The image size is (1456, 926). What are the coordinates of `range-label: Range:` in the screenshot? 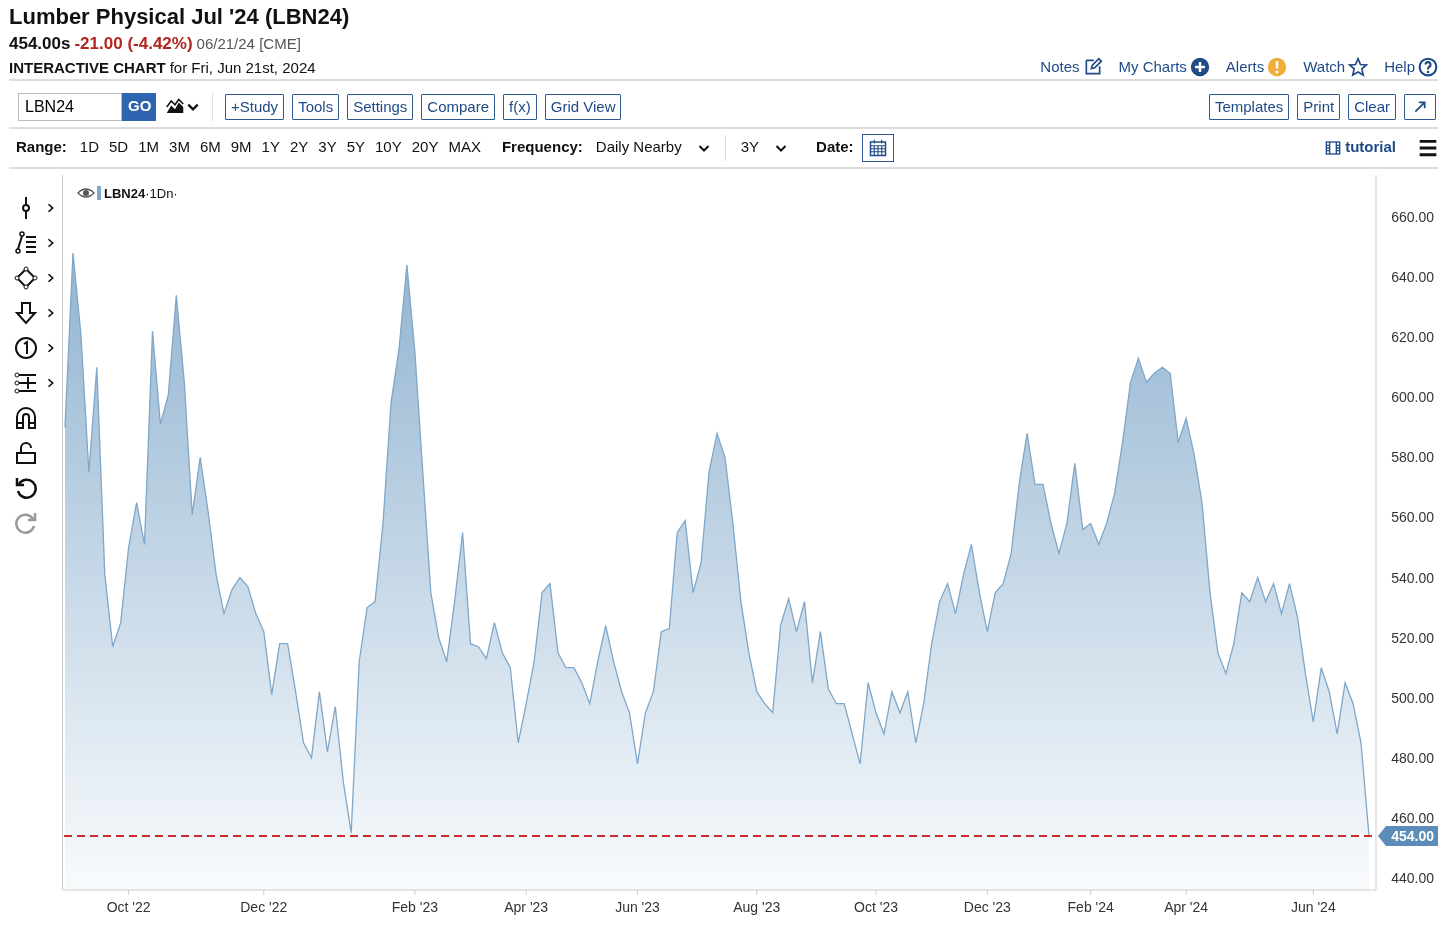 It's located at (41, 147).